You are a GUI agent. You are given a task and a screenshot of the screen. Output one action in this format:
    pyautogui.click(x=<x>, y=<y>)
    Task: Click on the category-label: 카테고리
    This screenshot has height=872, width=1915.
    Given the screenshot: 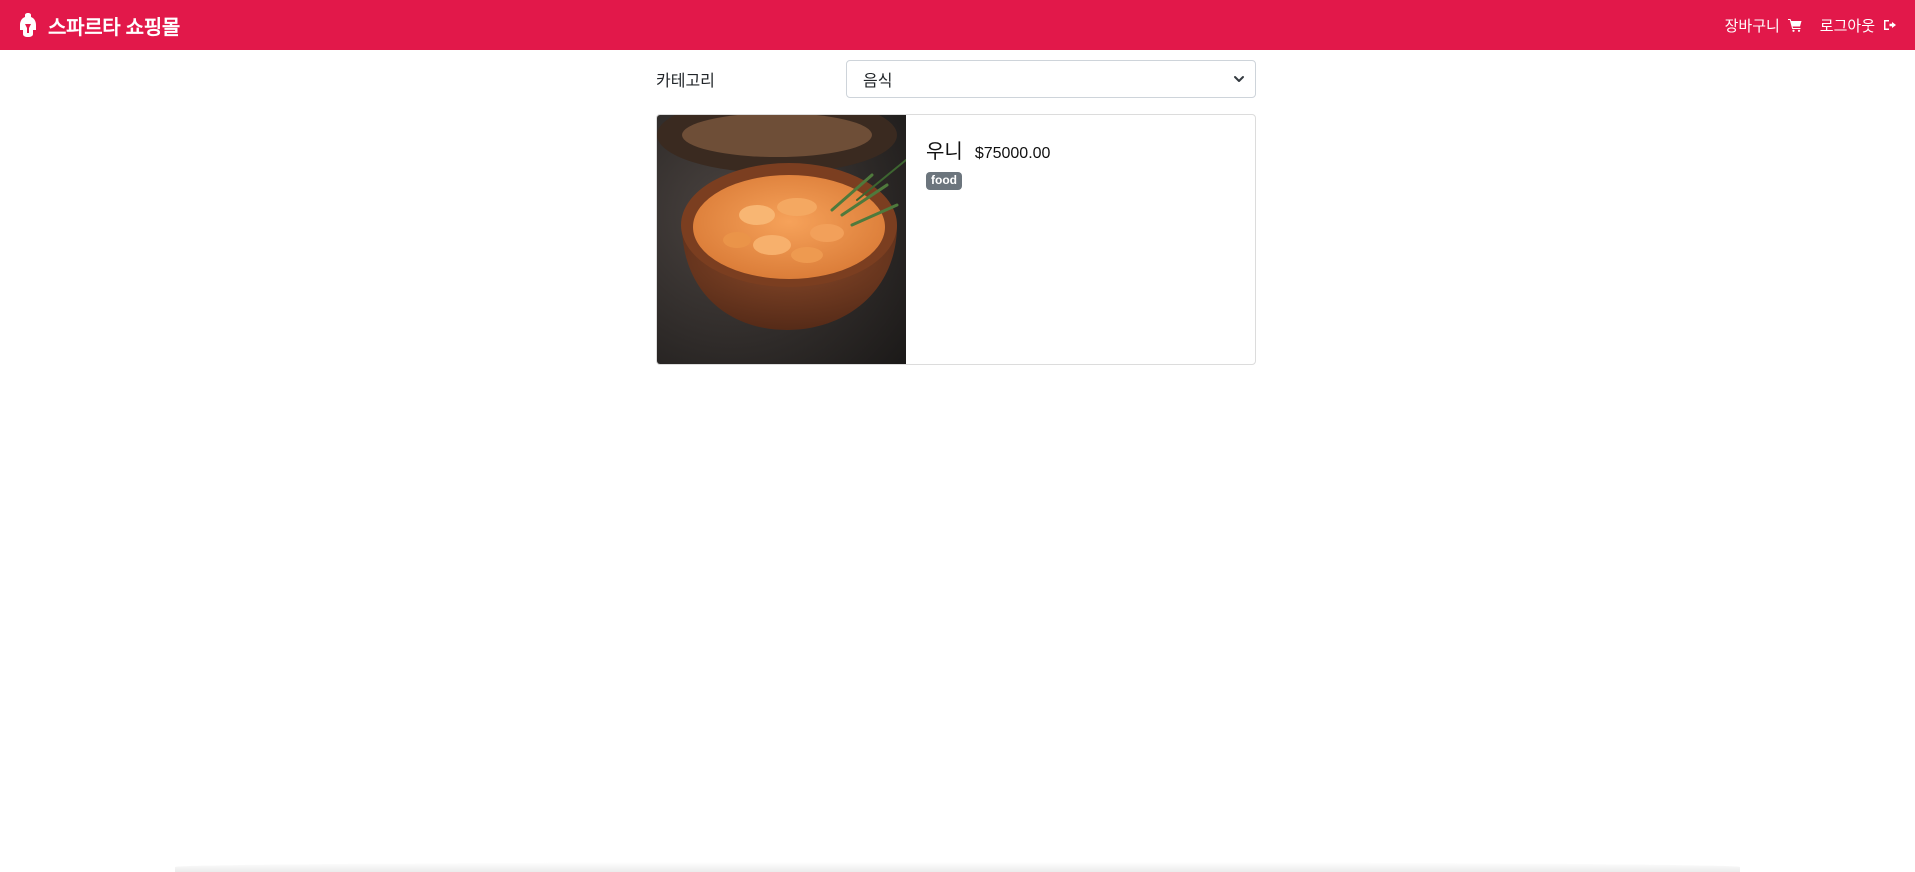 What is the action you would take?
    pyautogui.click(x=685, y=81)
    